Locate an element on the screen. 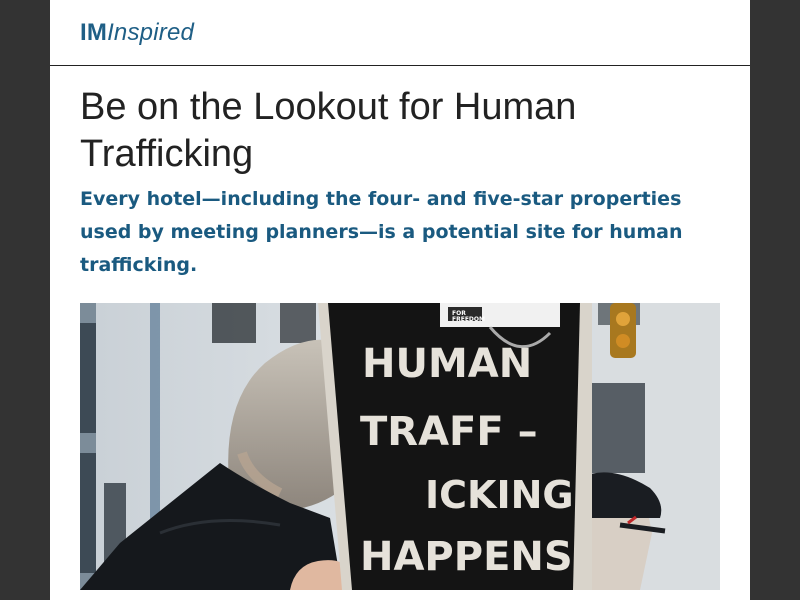 The height and width of the screenshot is (600, 800). sign-line-1: HUMAN is located at coordinates (447, 364).